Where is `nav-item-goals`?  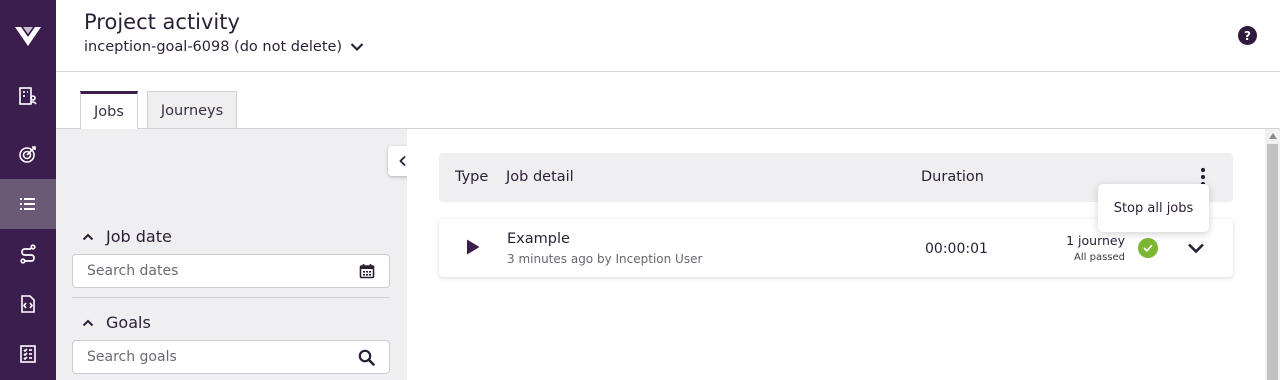
nav-item-goals is located at coordinates (28, 154).